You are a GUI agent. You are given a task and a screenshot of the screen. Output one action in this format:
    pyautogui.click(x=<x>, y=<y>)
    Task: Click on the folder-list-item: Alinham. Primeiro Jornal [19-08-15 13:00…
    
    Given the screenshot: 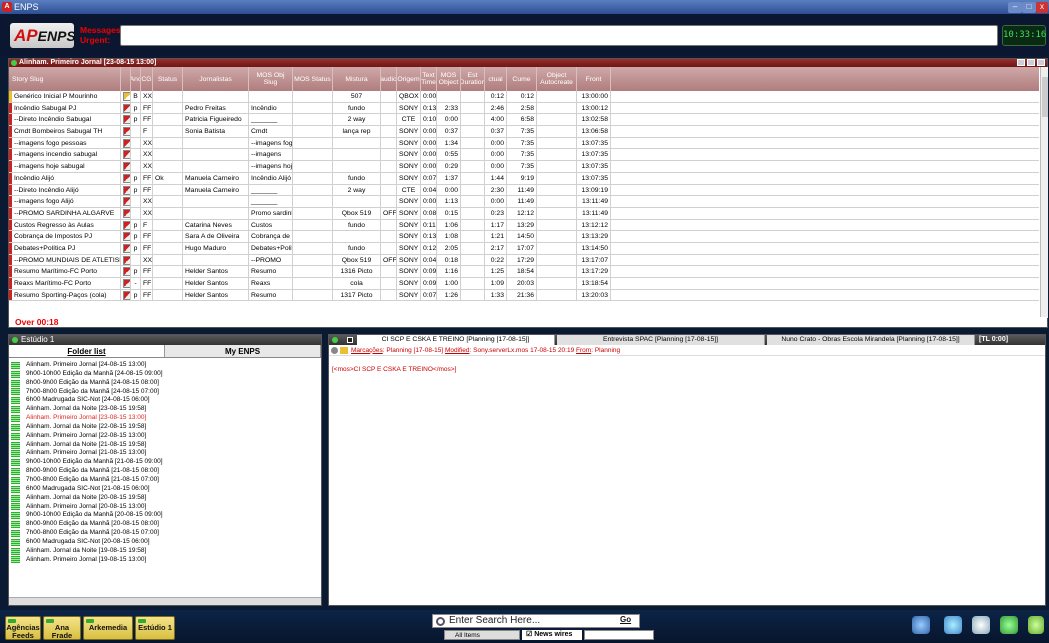 What is the action you would take?
    pyautogui.click(x=166, y=560)
    